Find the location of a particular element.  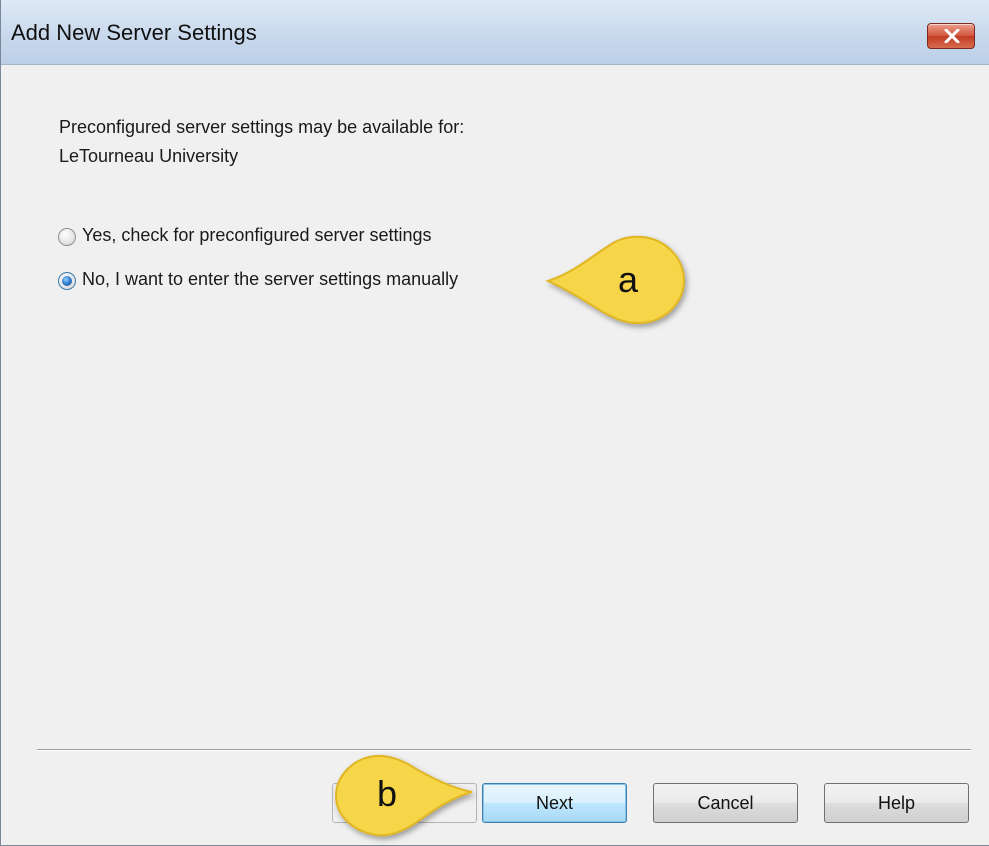

callout-a-label: a is located at coordinates (628, 279).